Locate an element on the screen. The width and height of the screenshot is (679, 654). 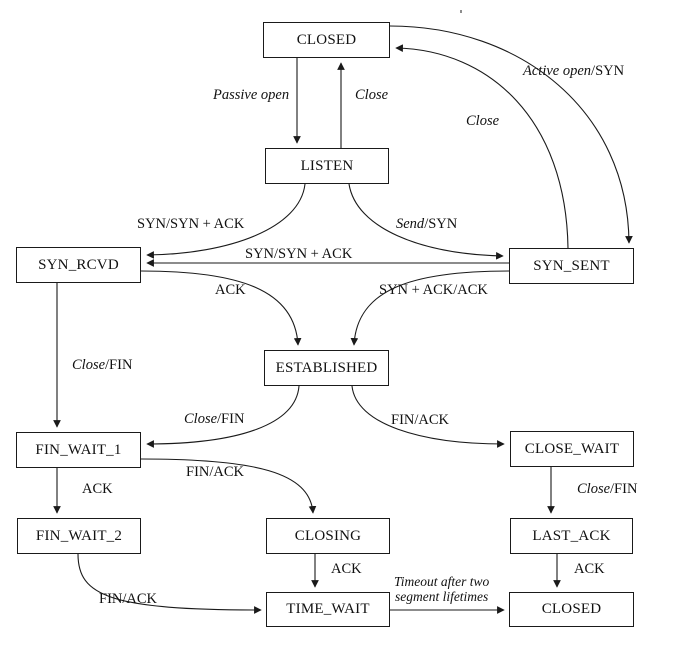
edge-label-ack-closing: ACK is located at coordinates (346, 569).